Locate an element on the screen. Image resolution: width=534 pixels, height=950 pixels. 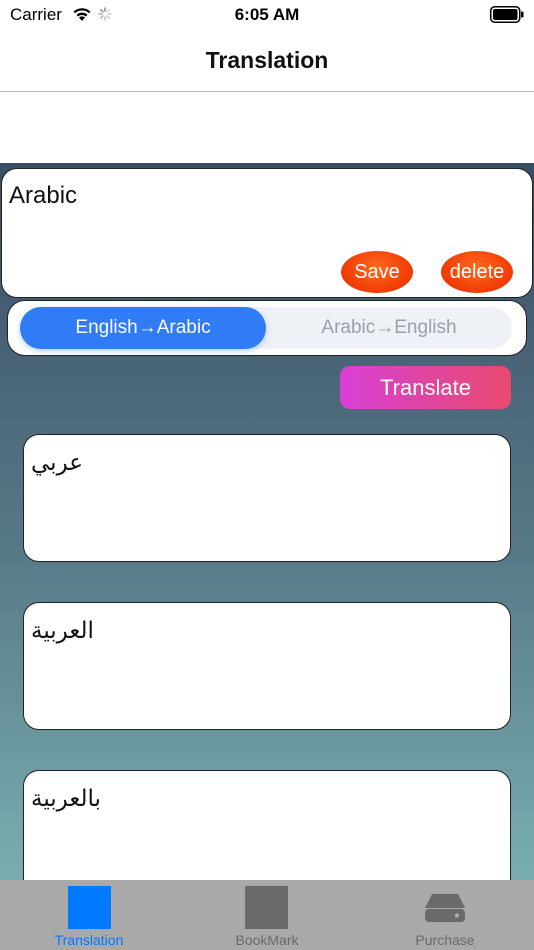
delete-button: delete is located at coordinates (477, 272).